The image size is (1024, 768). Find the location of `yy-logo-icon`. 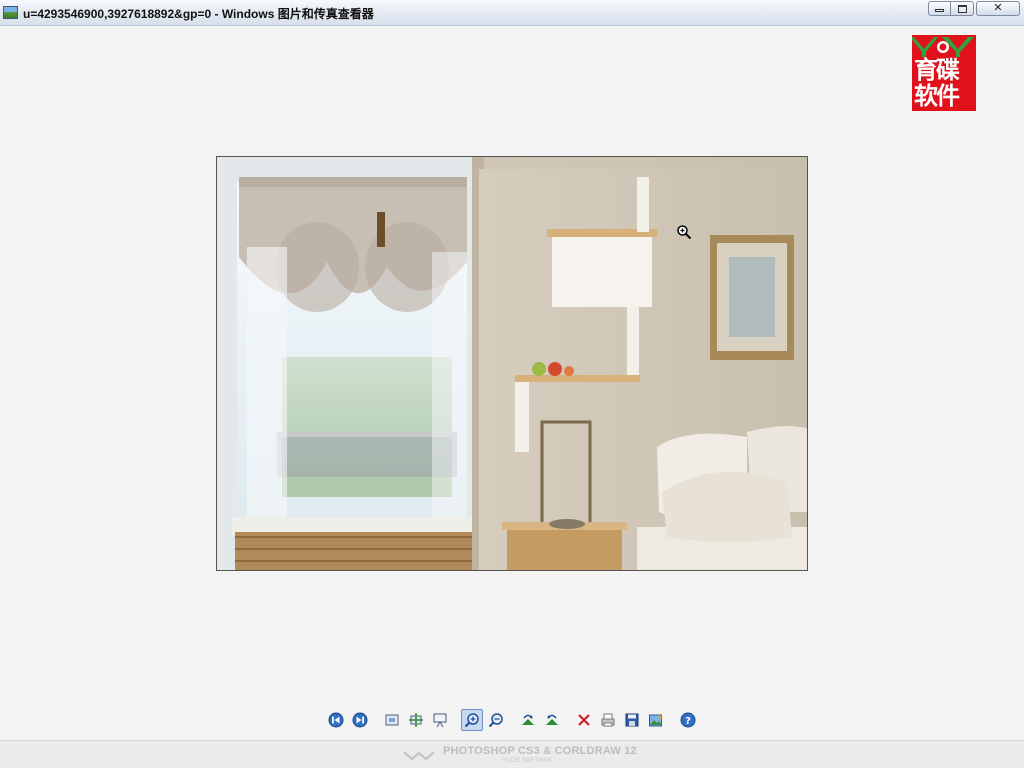

yy-logo-icon is located at coordinates (943, 47).